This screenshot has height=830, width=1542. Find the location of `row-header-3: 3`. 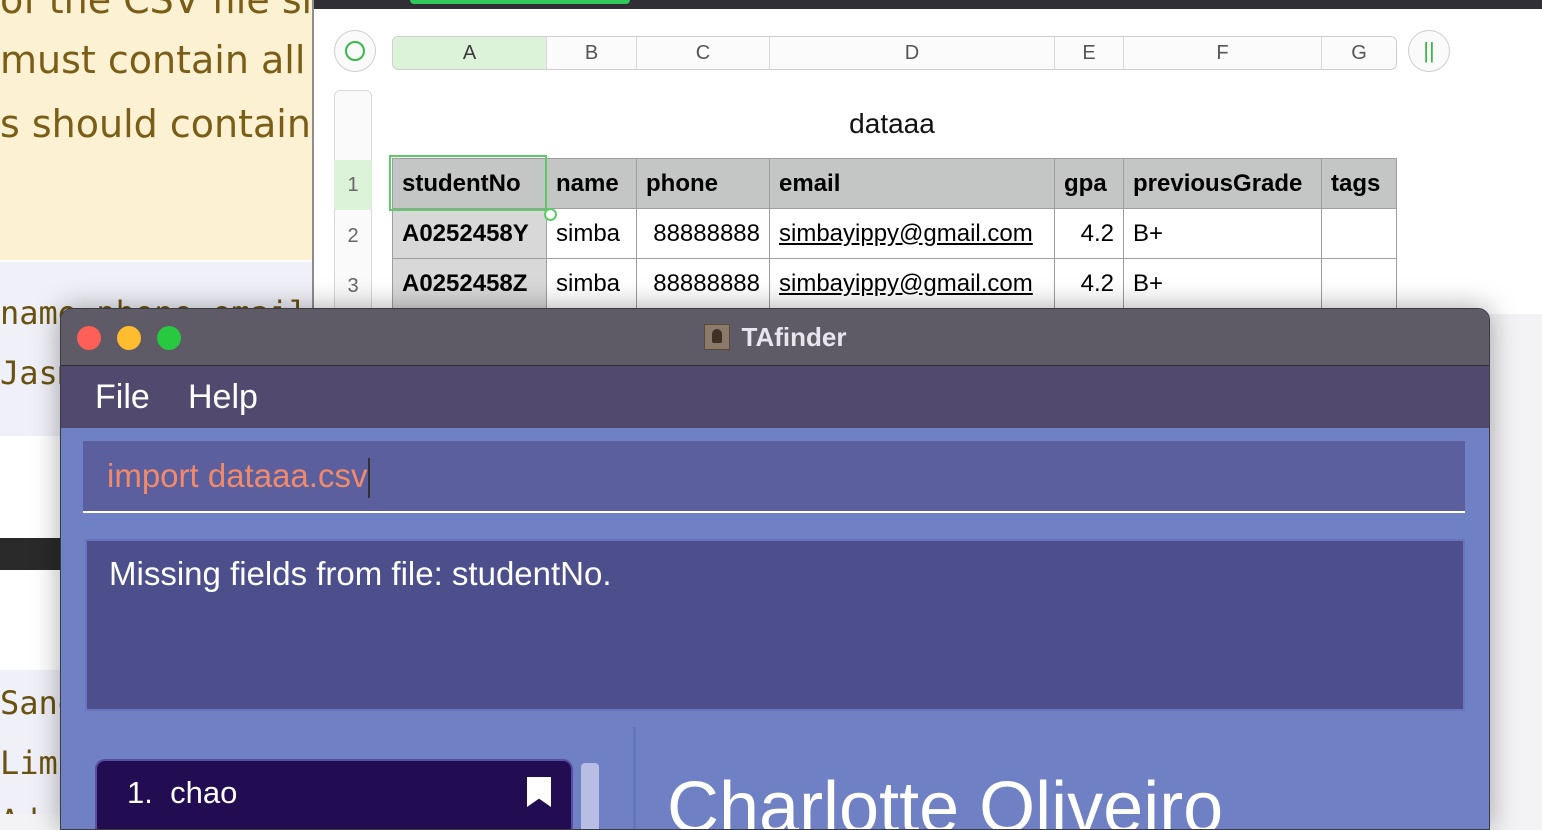

row-header-3: 3 is located at coordinates (353, 286).